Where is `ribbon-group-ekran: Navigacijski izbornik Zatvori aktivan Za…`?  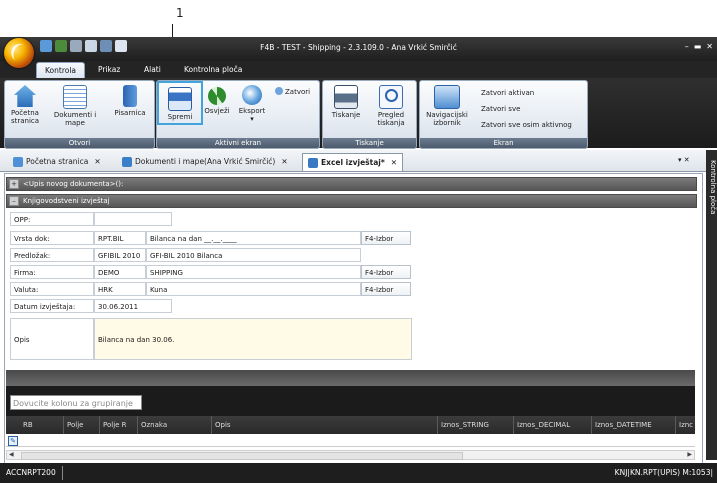
ribbon-group-ekran: Navigacijski izbornik Zatvori aktivan Za… is located at coordinates (503, 114).